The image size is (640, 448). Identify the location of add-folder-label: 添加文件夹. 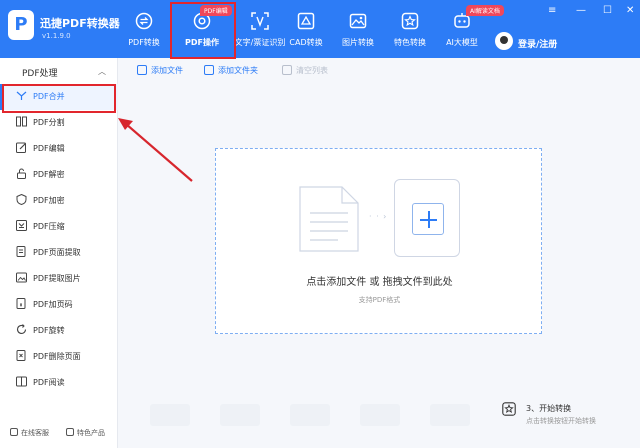
(238, 70).